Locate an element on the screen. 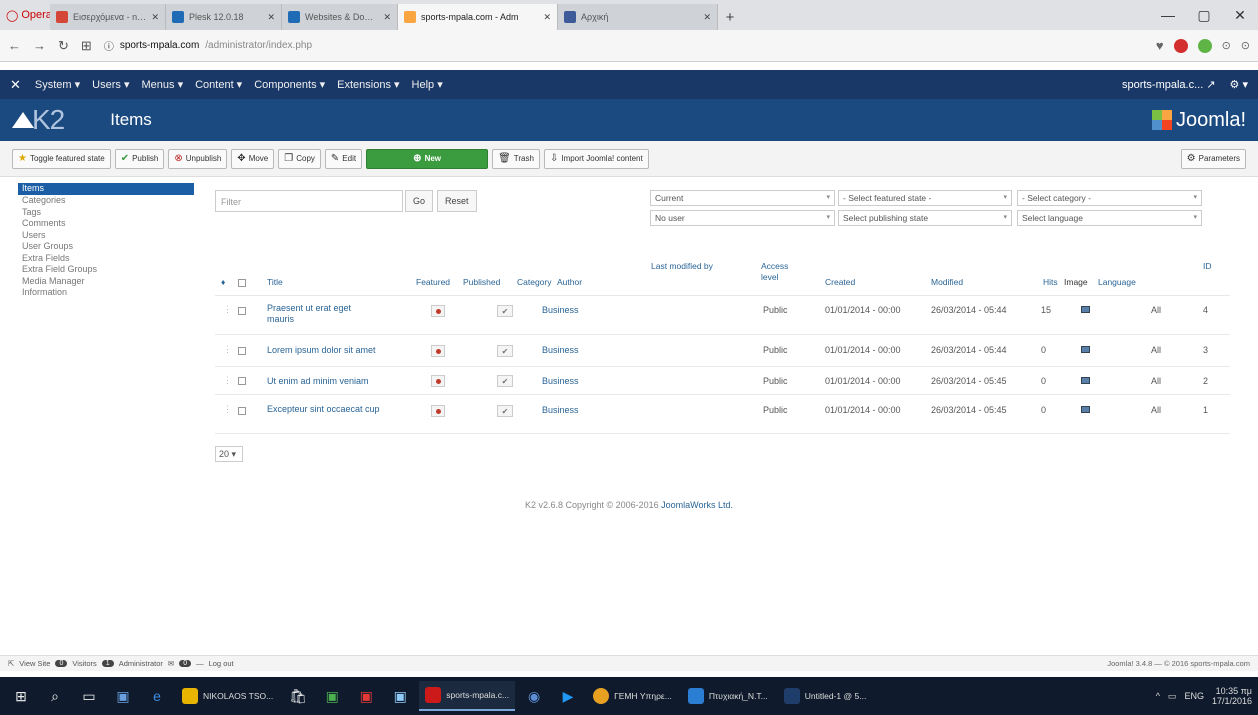 The height and width of the screenshot is (715, 1258). category-filter-select: - Select category - ▾ is located at coordinates (1109, 198).